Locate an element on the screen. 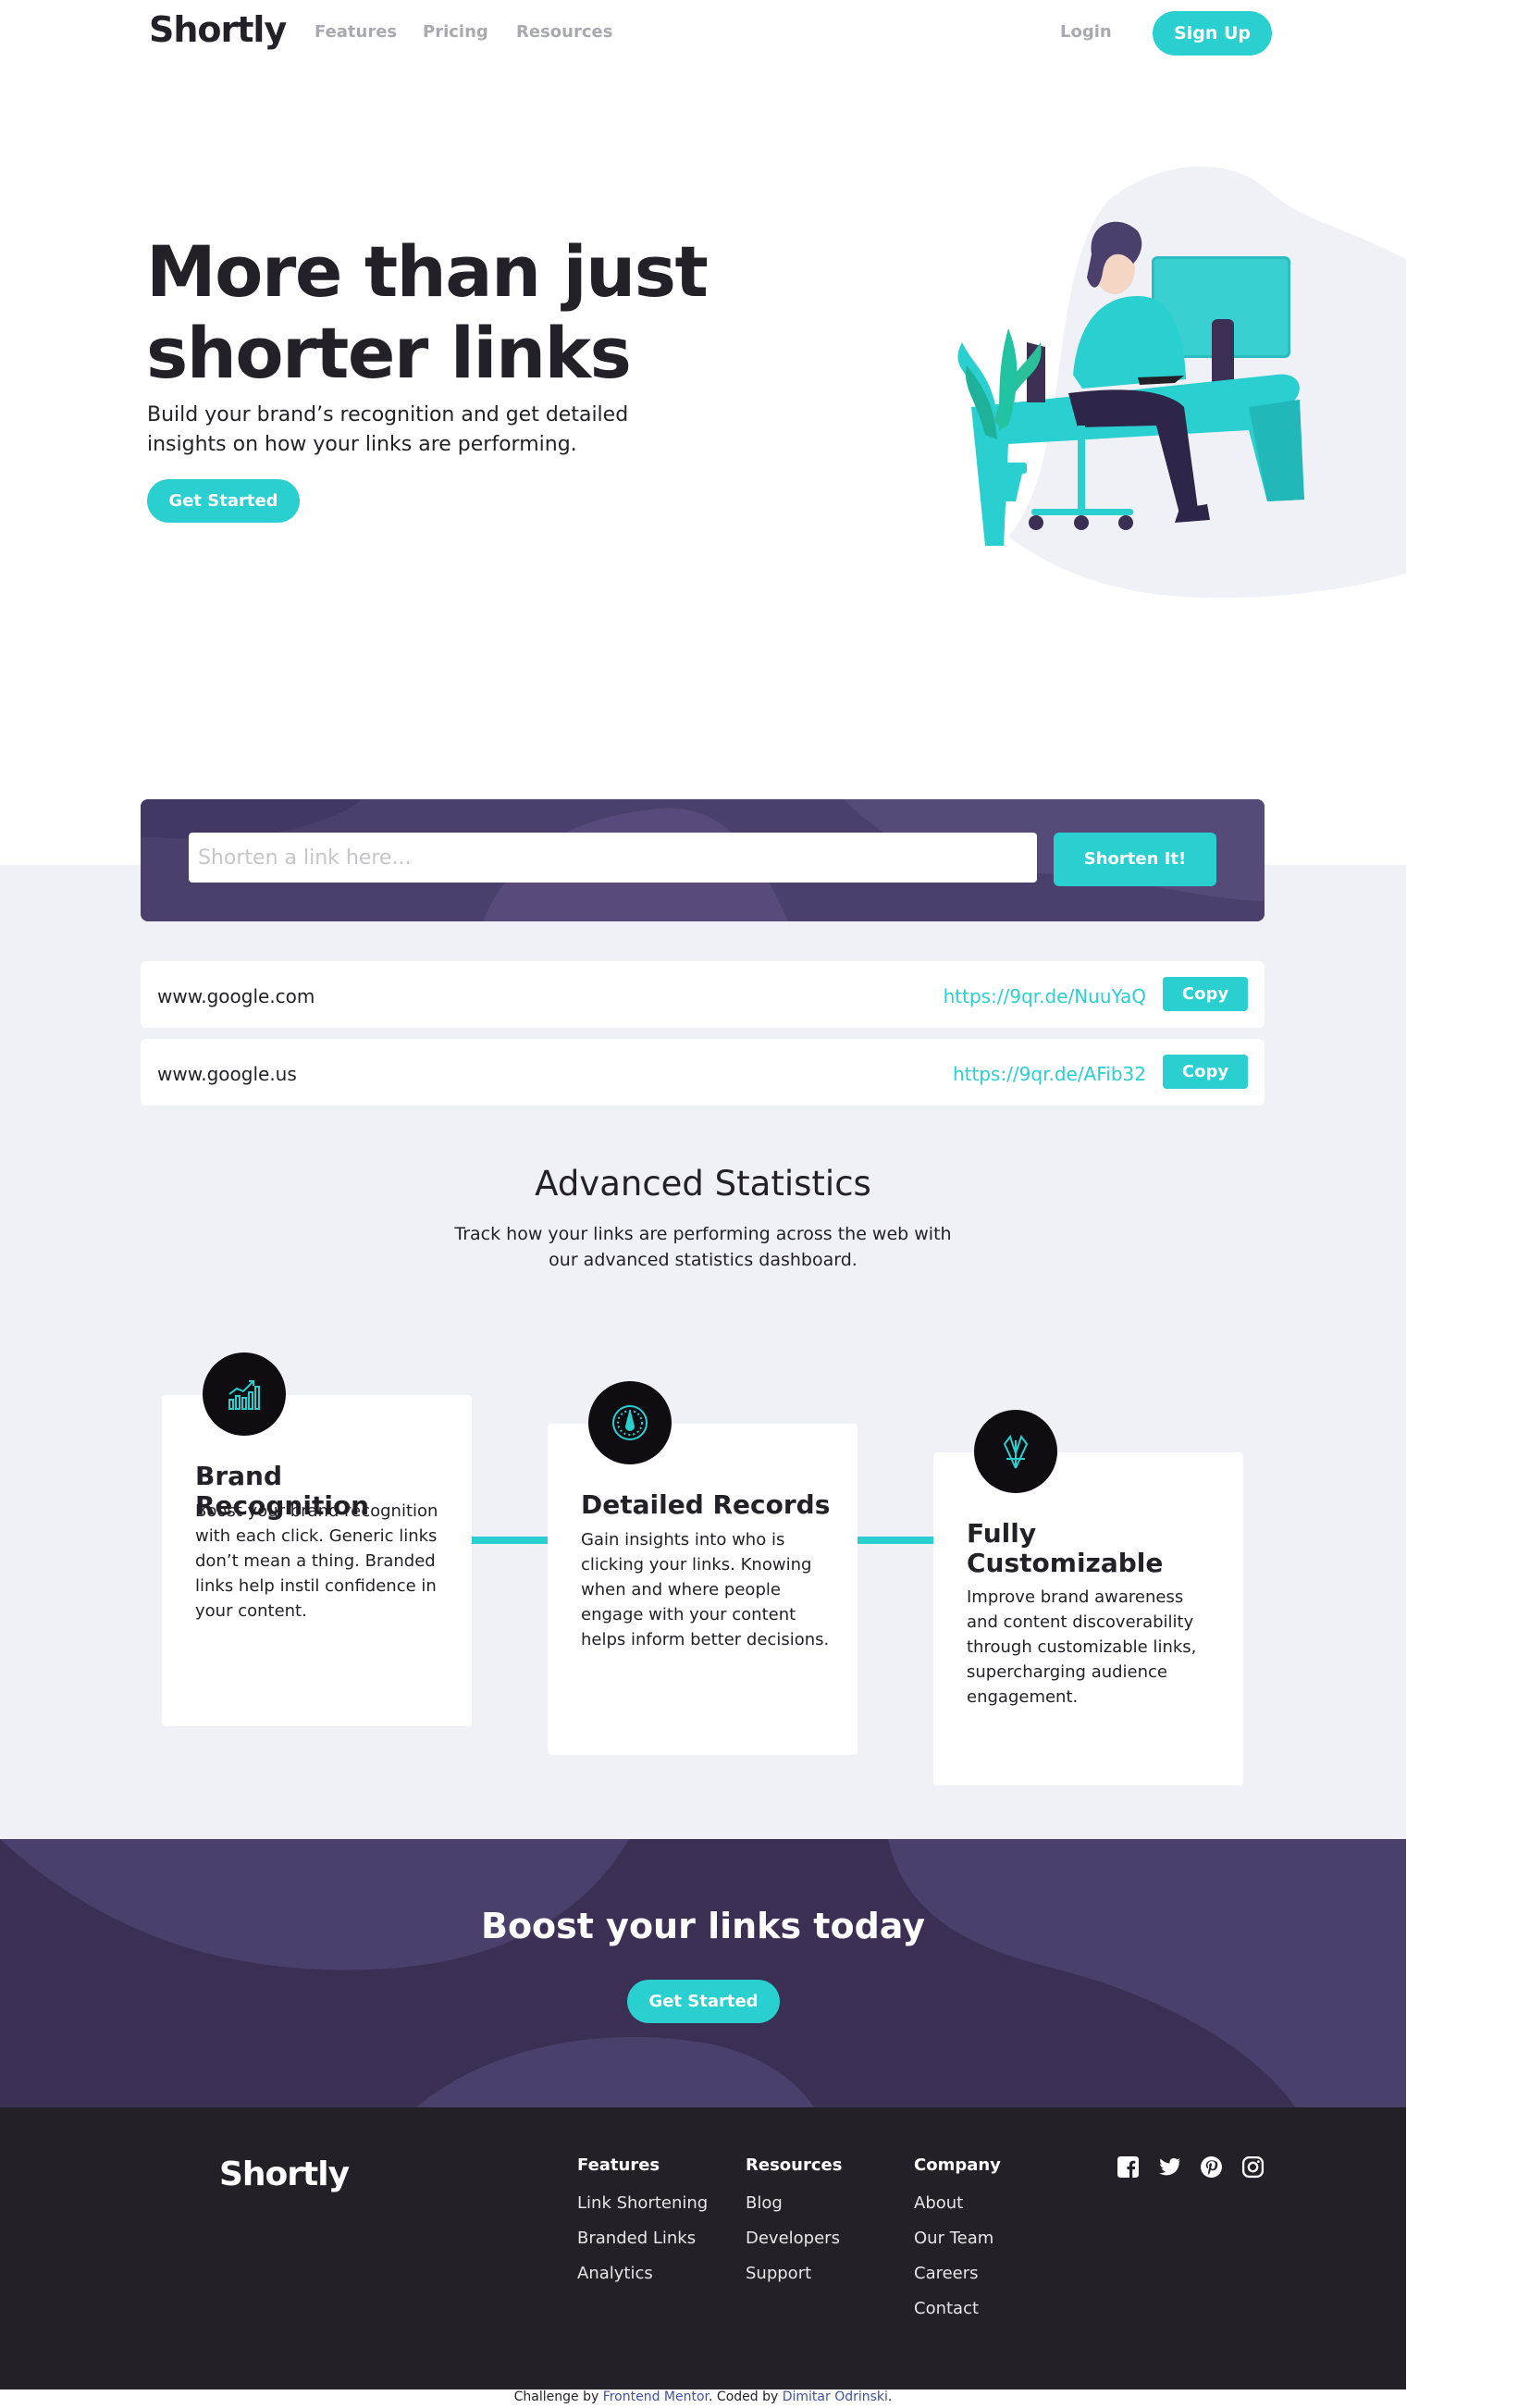  credit-prefix: Challenge by is located at coordinates (556, 2396).